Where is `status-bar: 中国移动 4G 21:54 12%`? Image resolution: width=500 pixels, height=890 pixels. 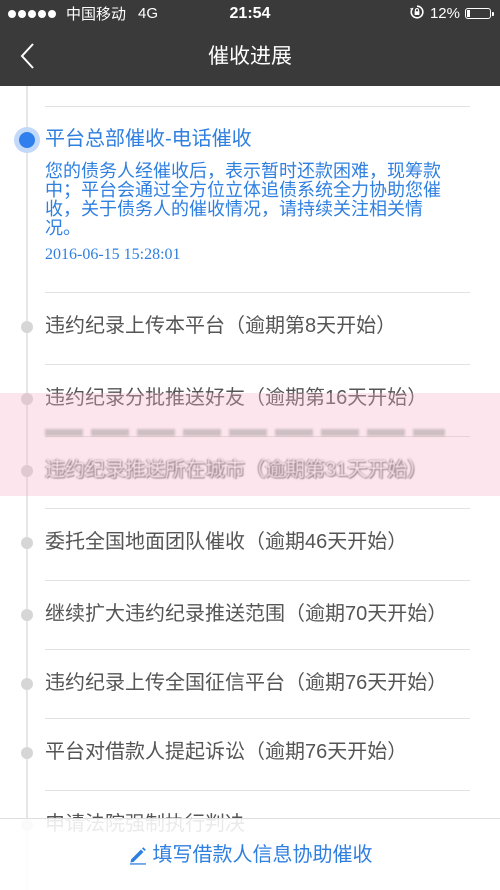 status-bar: 中国移动 4G 21:54 12% is located at coordinates (250, 13).